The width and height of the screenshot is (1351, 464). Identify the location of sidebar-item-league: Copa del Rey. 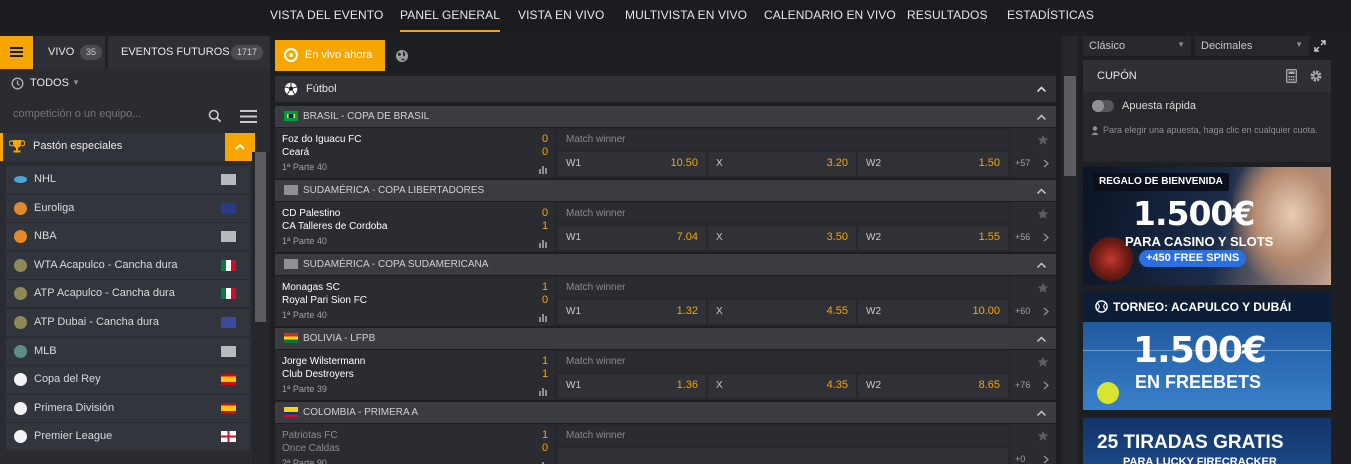
(128, 380).